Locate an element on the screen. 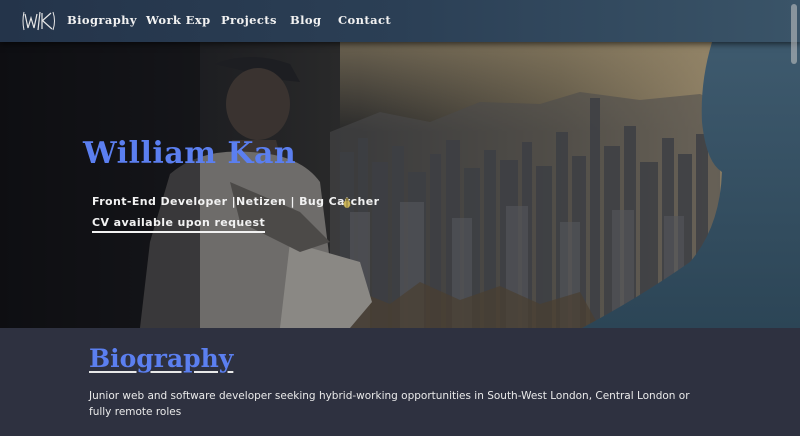 The height and width of the screenshot is (436, 800). hero-name: William Kan is located at coordinates (190, 153).